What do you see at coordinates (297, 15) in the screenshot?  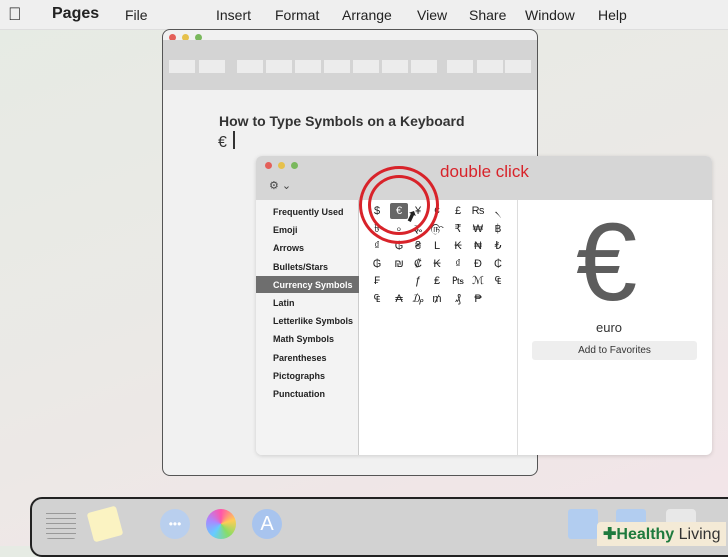 I see `menu-format: Format` at bounding box center [297, 15].